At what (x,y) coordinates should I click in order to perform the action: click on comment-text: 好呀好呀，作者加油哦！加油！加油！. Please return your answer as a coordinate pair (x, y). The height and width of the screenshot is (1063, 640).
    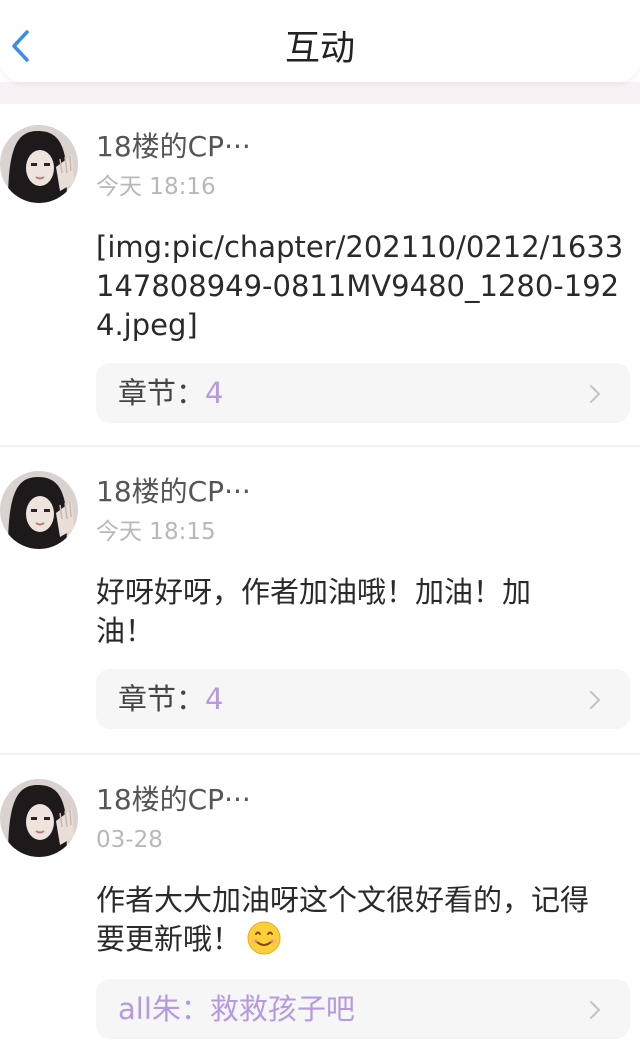
    Looking at the image, I should click on (314, 611).